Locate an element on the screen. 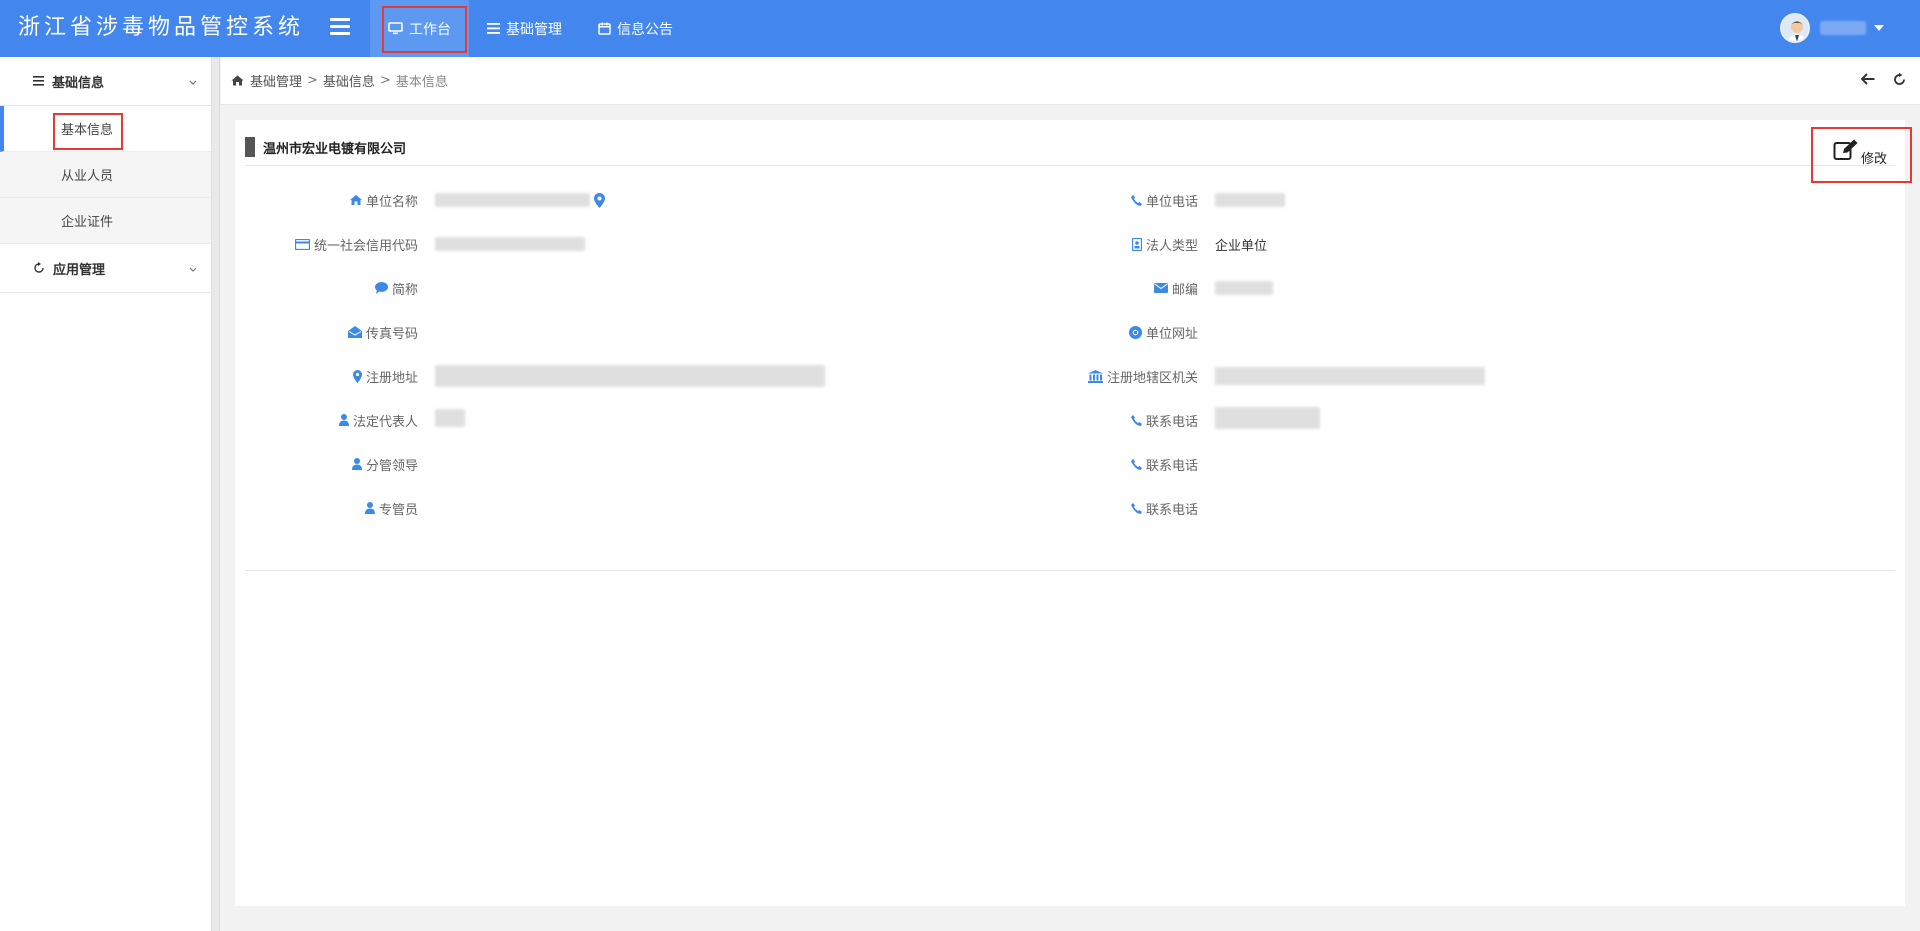 Image resolution: width=1920 pixels, height=931 pixels. field-value-unit-name is located at coordinates (520, 200).